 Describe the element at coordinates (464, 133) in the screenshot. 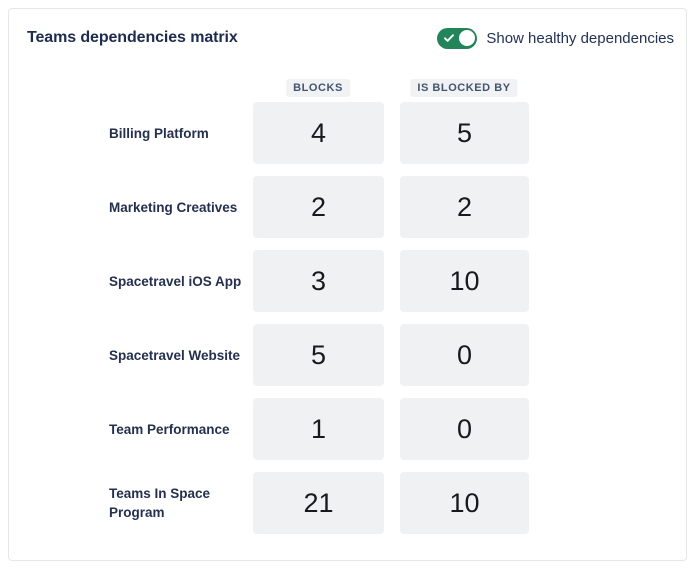

I see `cell-is-blocked-by: 5` at that location.